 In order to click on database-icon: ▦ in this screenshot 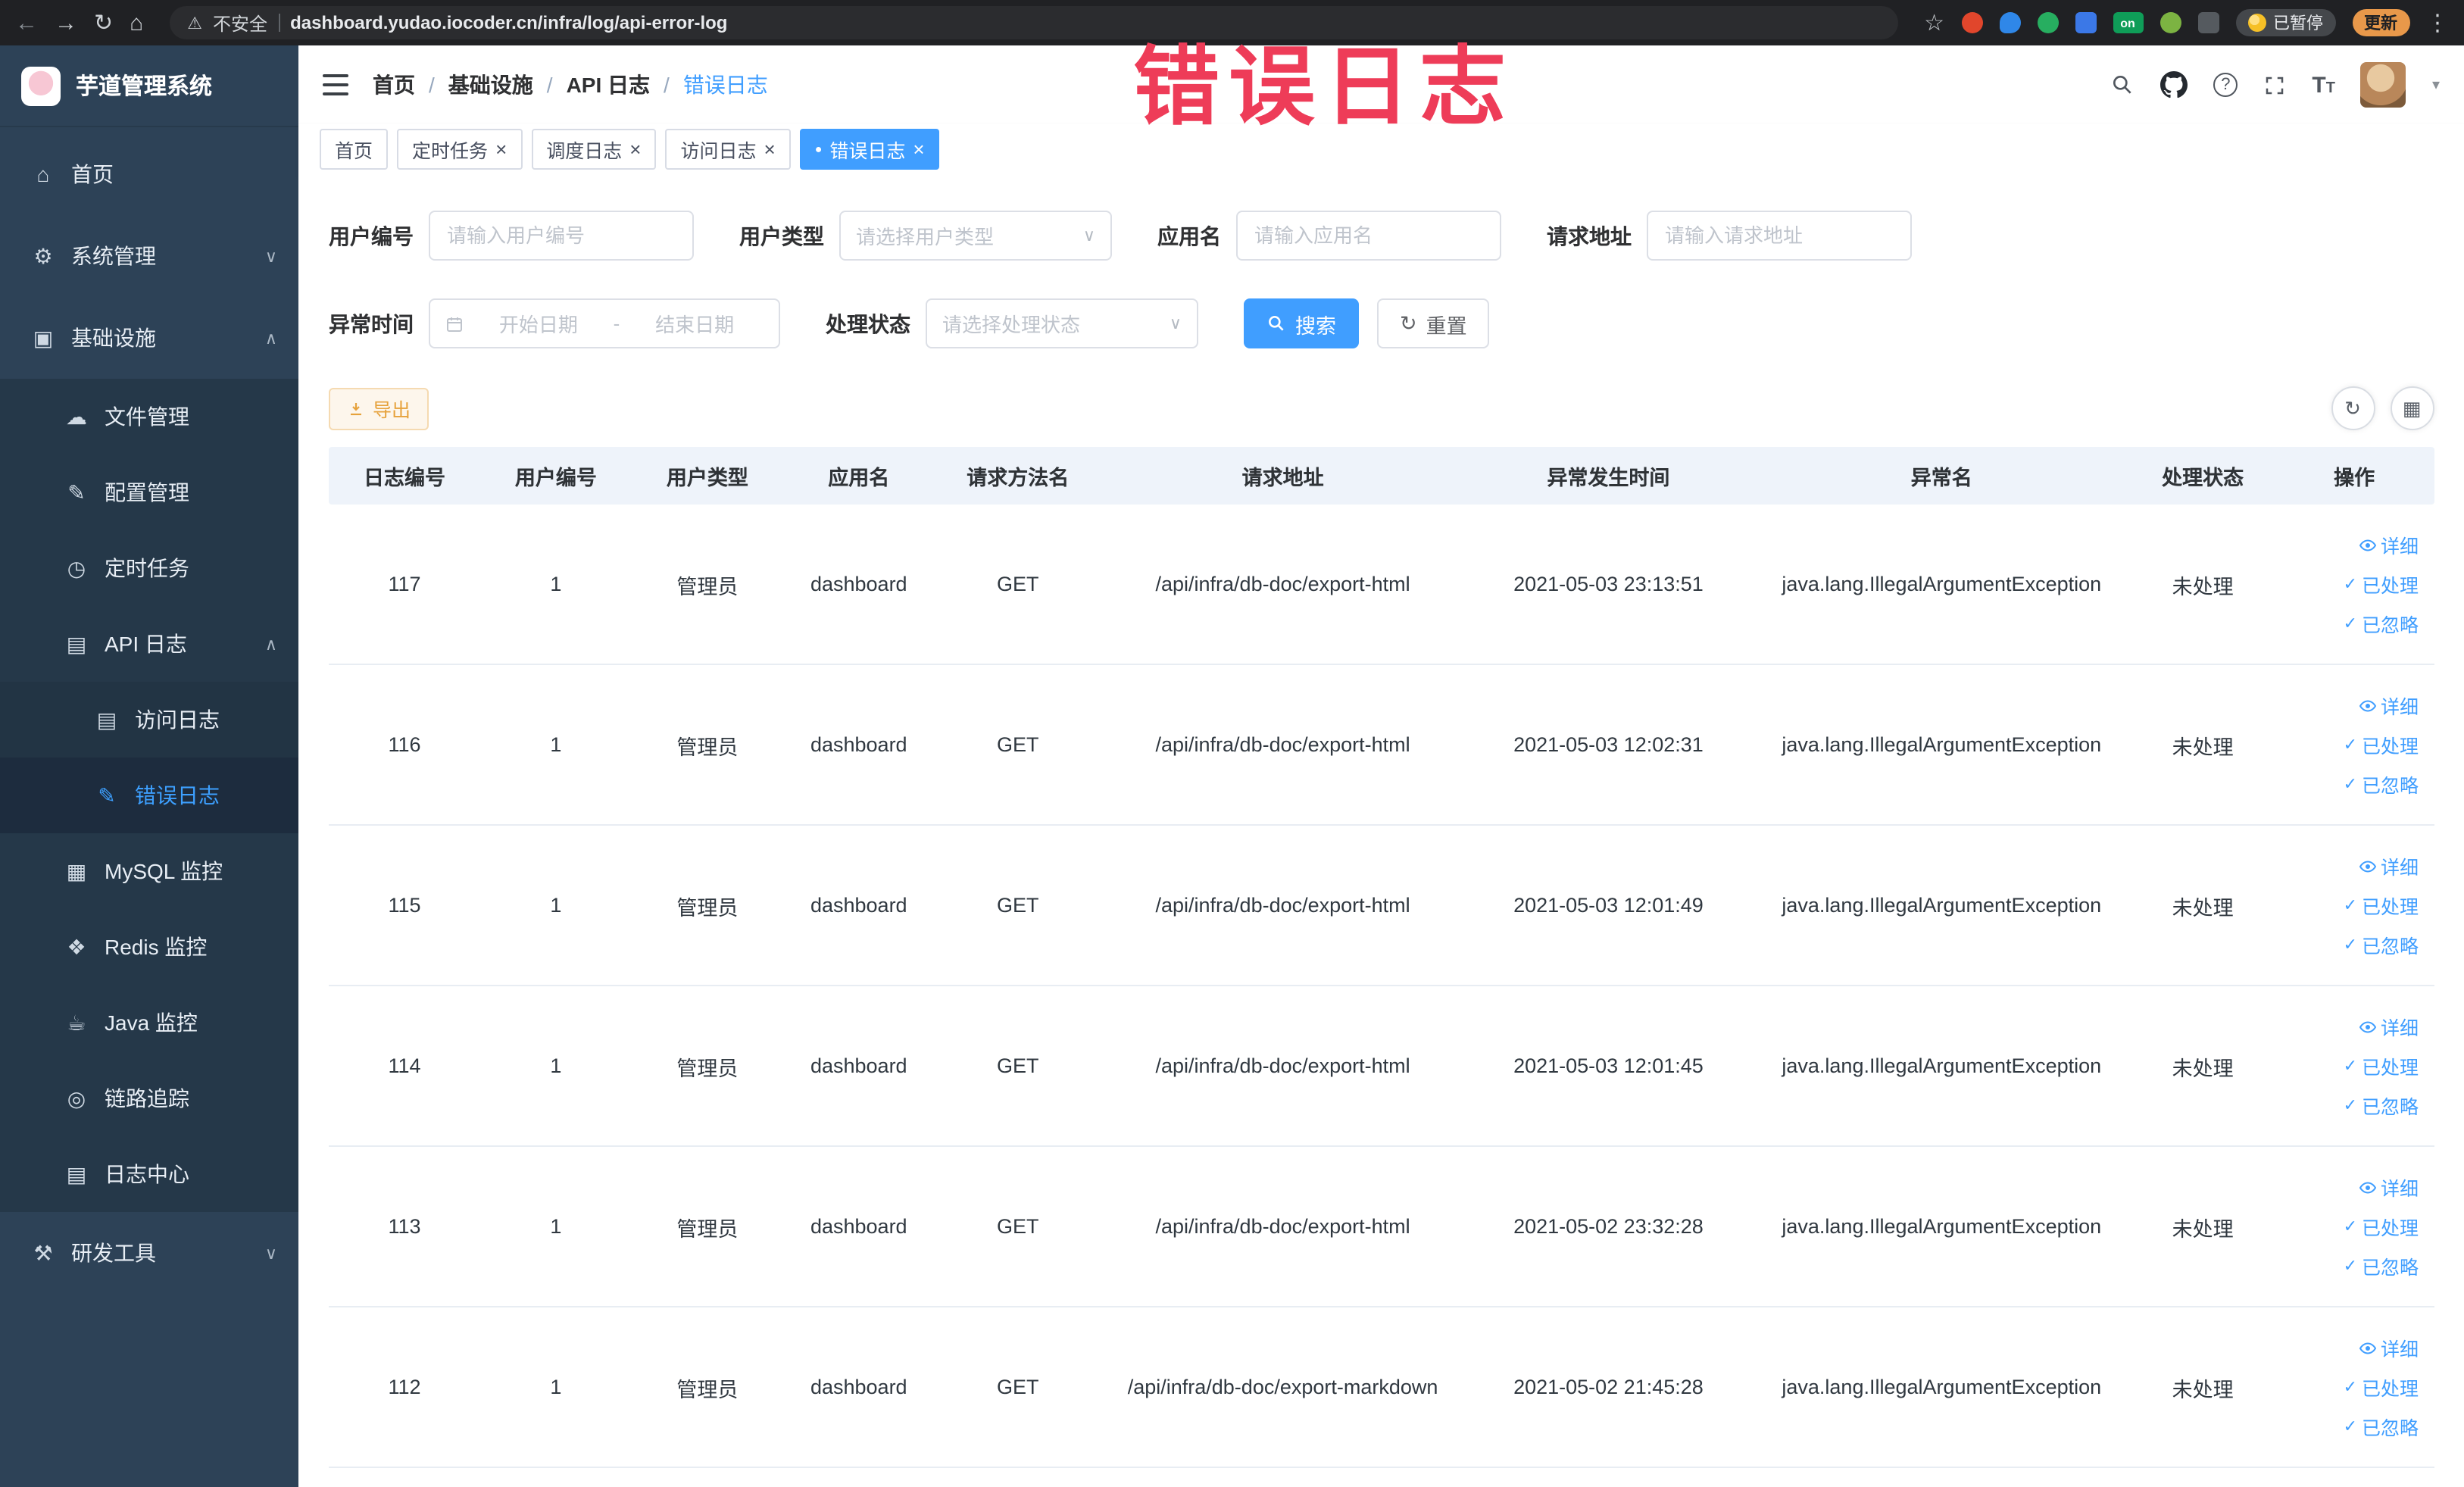, I will do `click(76, 870)`.